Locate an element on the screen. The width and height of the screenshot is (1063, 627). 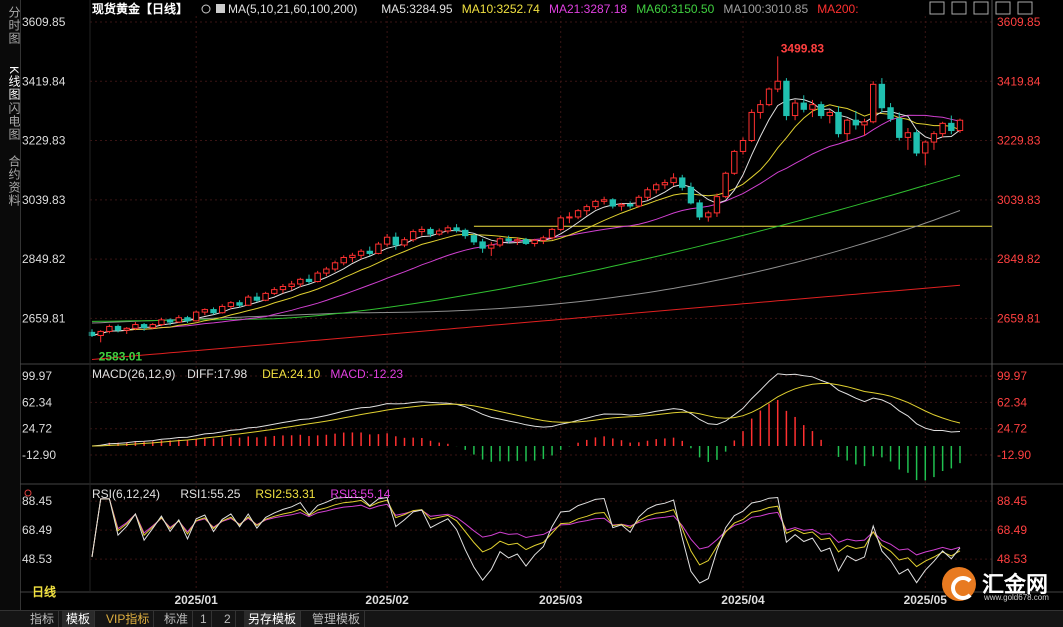
rsi-label-3: RSI3:55.14 is located at coordinates (360, 494).